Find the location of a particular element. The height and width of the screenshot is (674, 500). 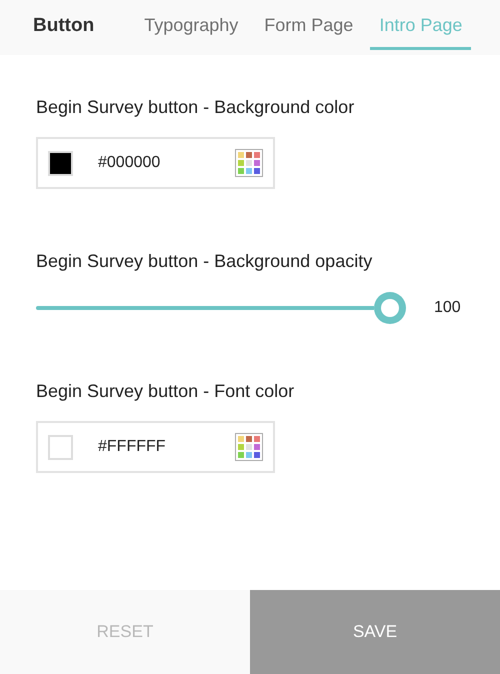

setting-label: Begin Survey button - Background color is located at coordinates (196, 107).